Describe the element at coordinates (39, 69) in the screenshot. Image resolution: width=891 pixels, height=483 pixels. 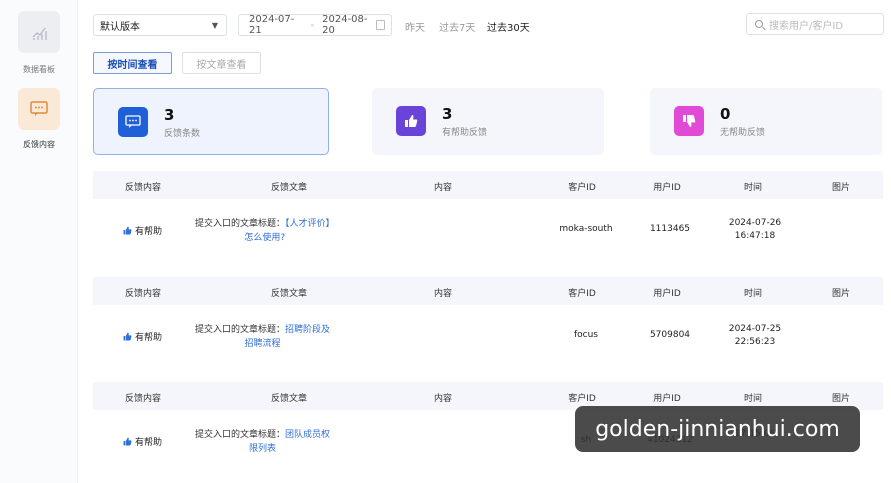
I see `sidebar-item-label: 数据看板` at that location.